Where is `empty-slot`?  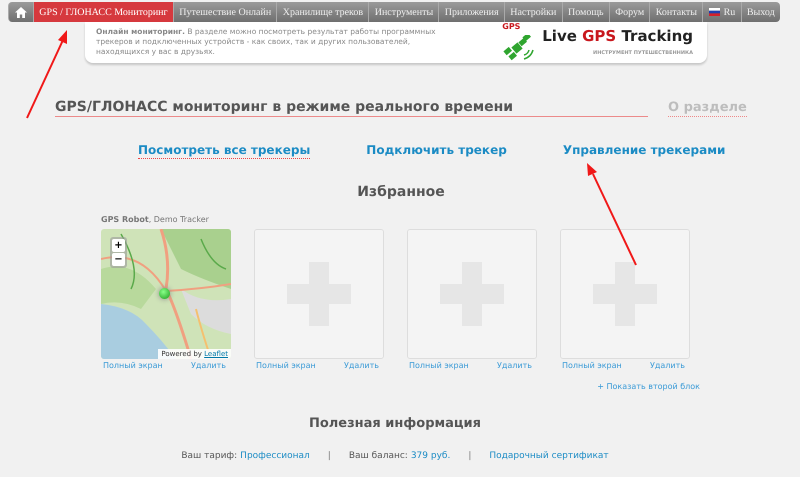 empty-slot is located at coordinates (625, 294).